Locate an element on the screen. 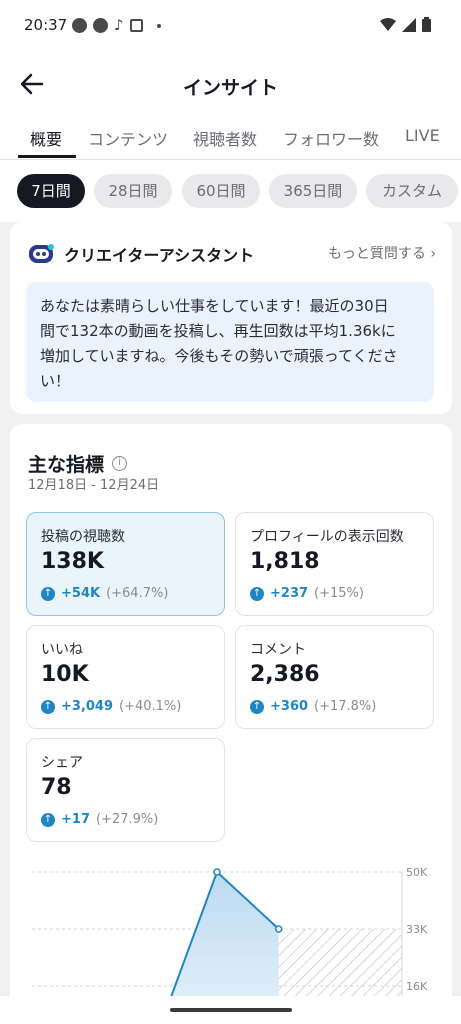 The width and height of the screenshot is (461, 1024). home-gesture-handle is located at coordinates (231, 1010).